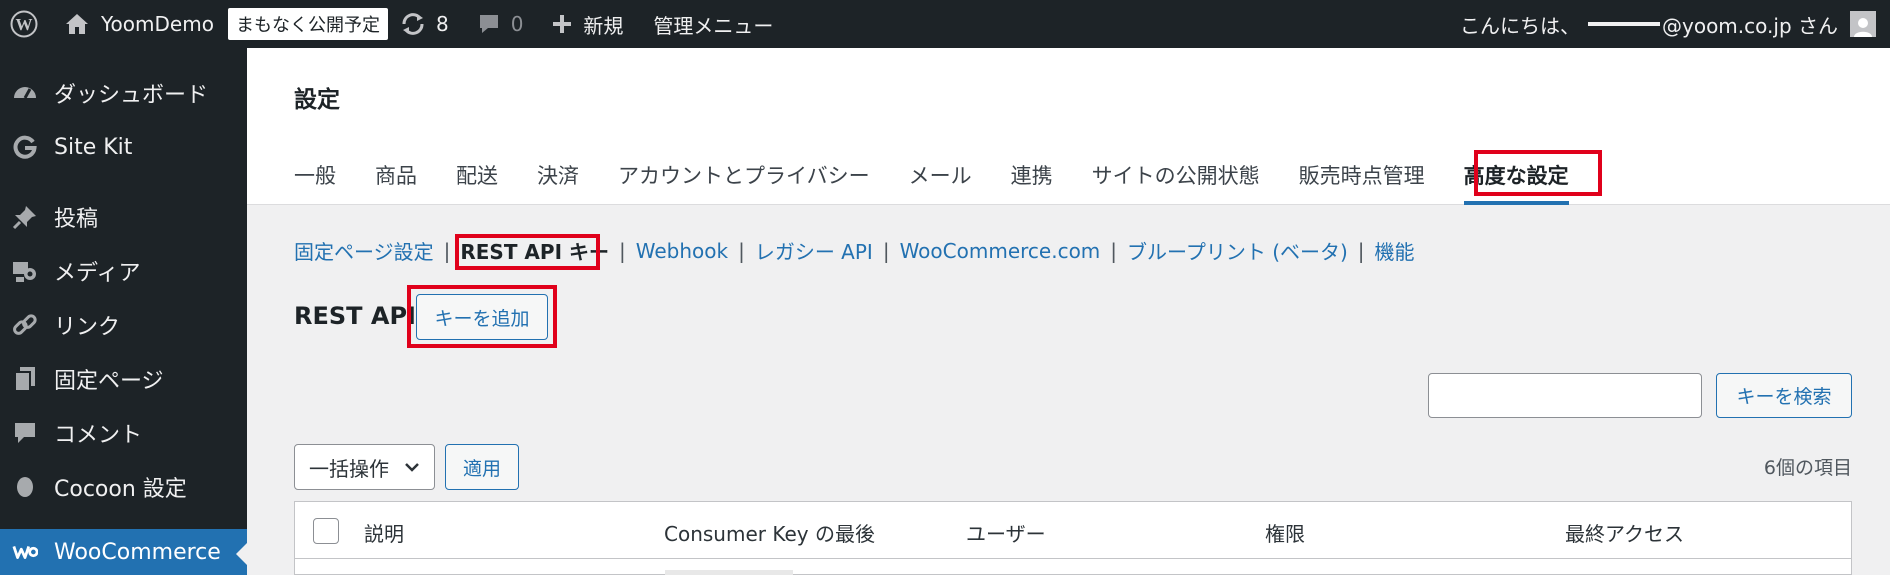  I want to click on new-content-link: 新規, so click(587, 24).